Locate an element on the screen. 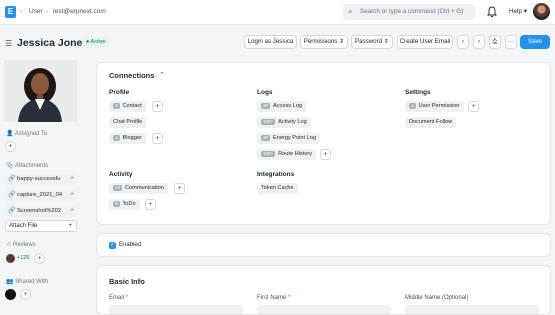 The image size is (555, 315). password-button: Password ⇕ is located at coordinates (372, 42).